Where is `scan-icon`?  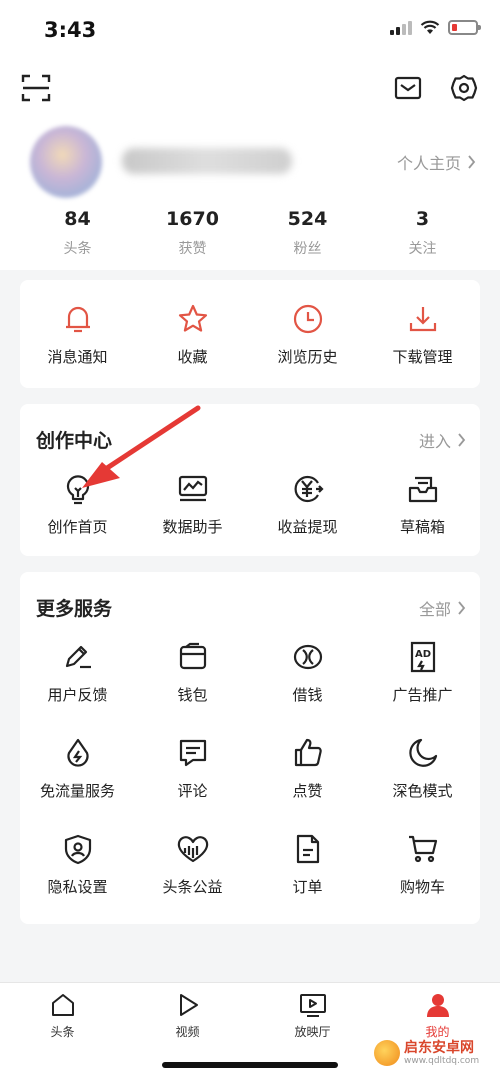 scan-icon is located at coordinates (36, 88).